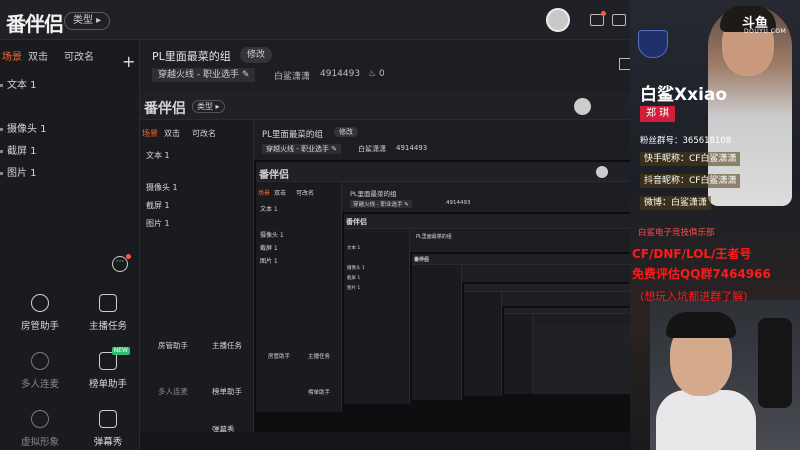  What do you see at coordinates (690, 181) in the screenshot?
I see `douyin-name: 抖音昵称：CF白鲨潇潇` at bounding box center [690, 181].